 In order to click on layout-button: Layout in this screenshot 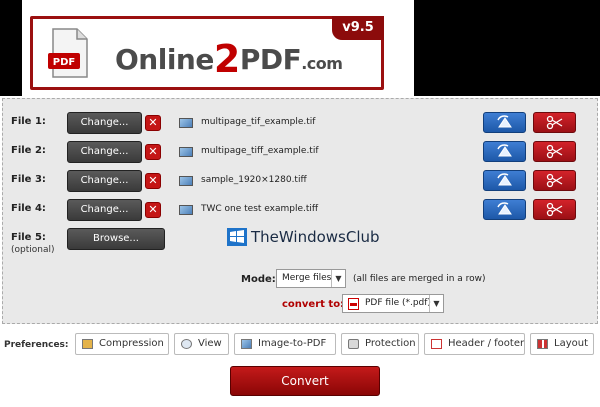, I will do `click(562, 344)`.